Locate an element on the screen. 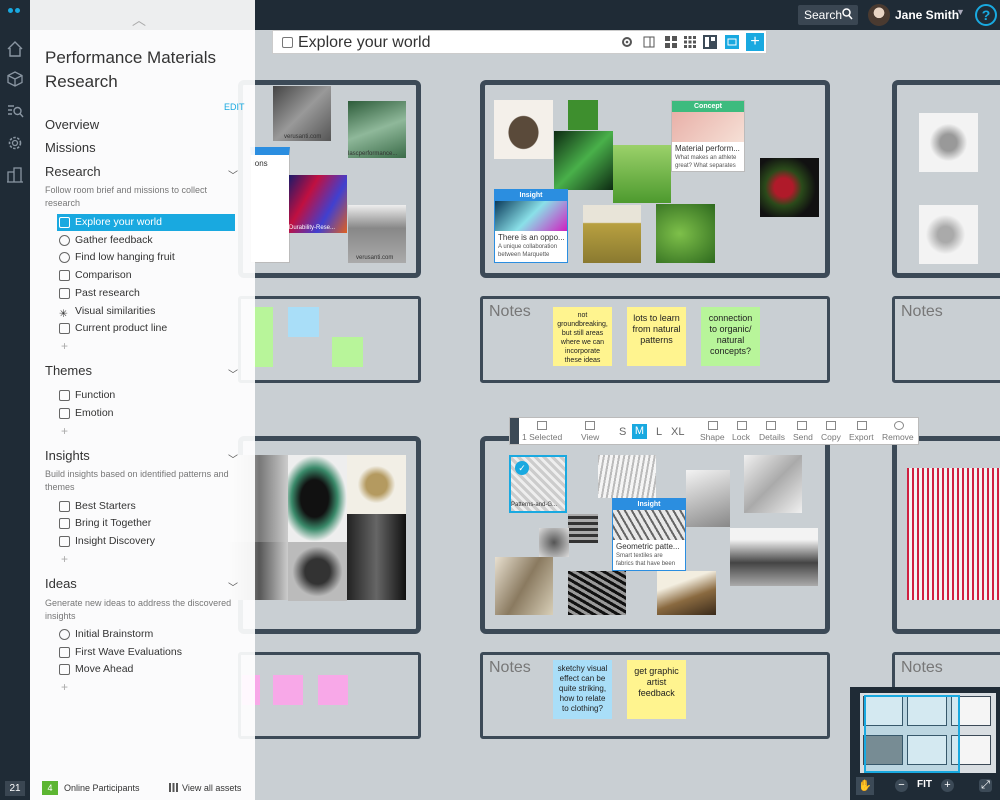 The image size is (1000, 800). board5-building-image is located at coordinates (708, 498).